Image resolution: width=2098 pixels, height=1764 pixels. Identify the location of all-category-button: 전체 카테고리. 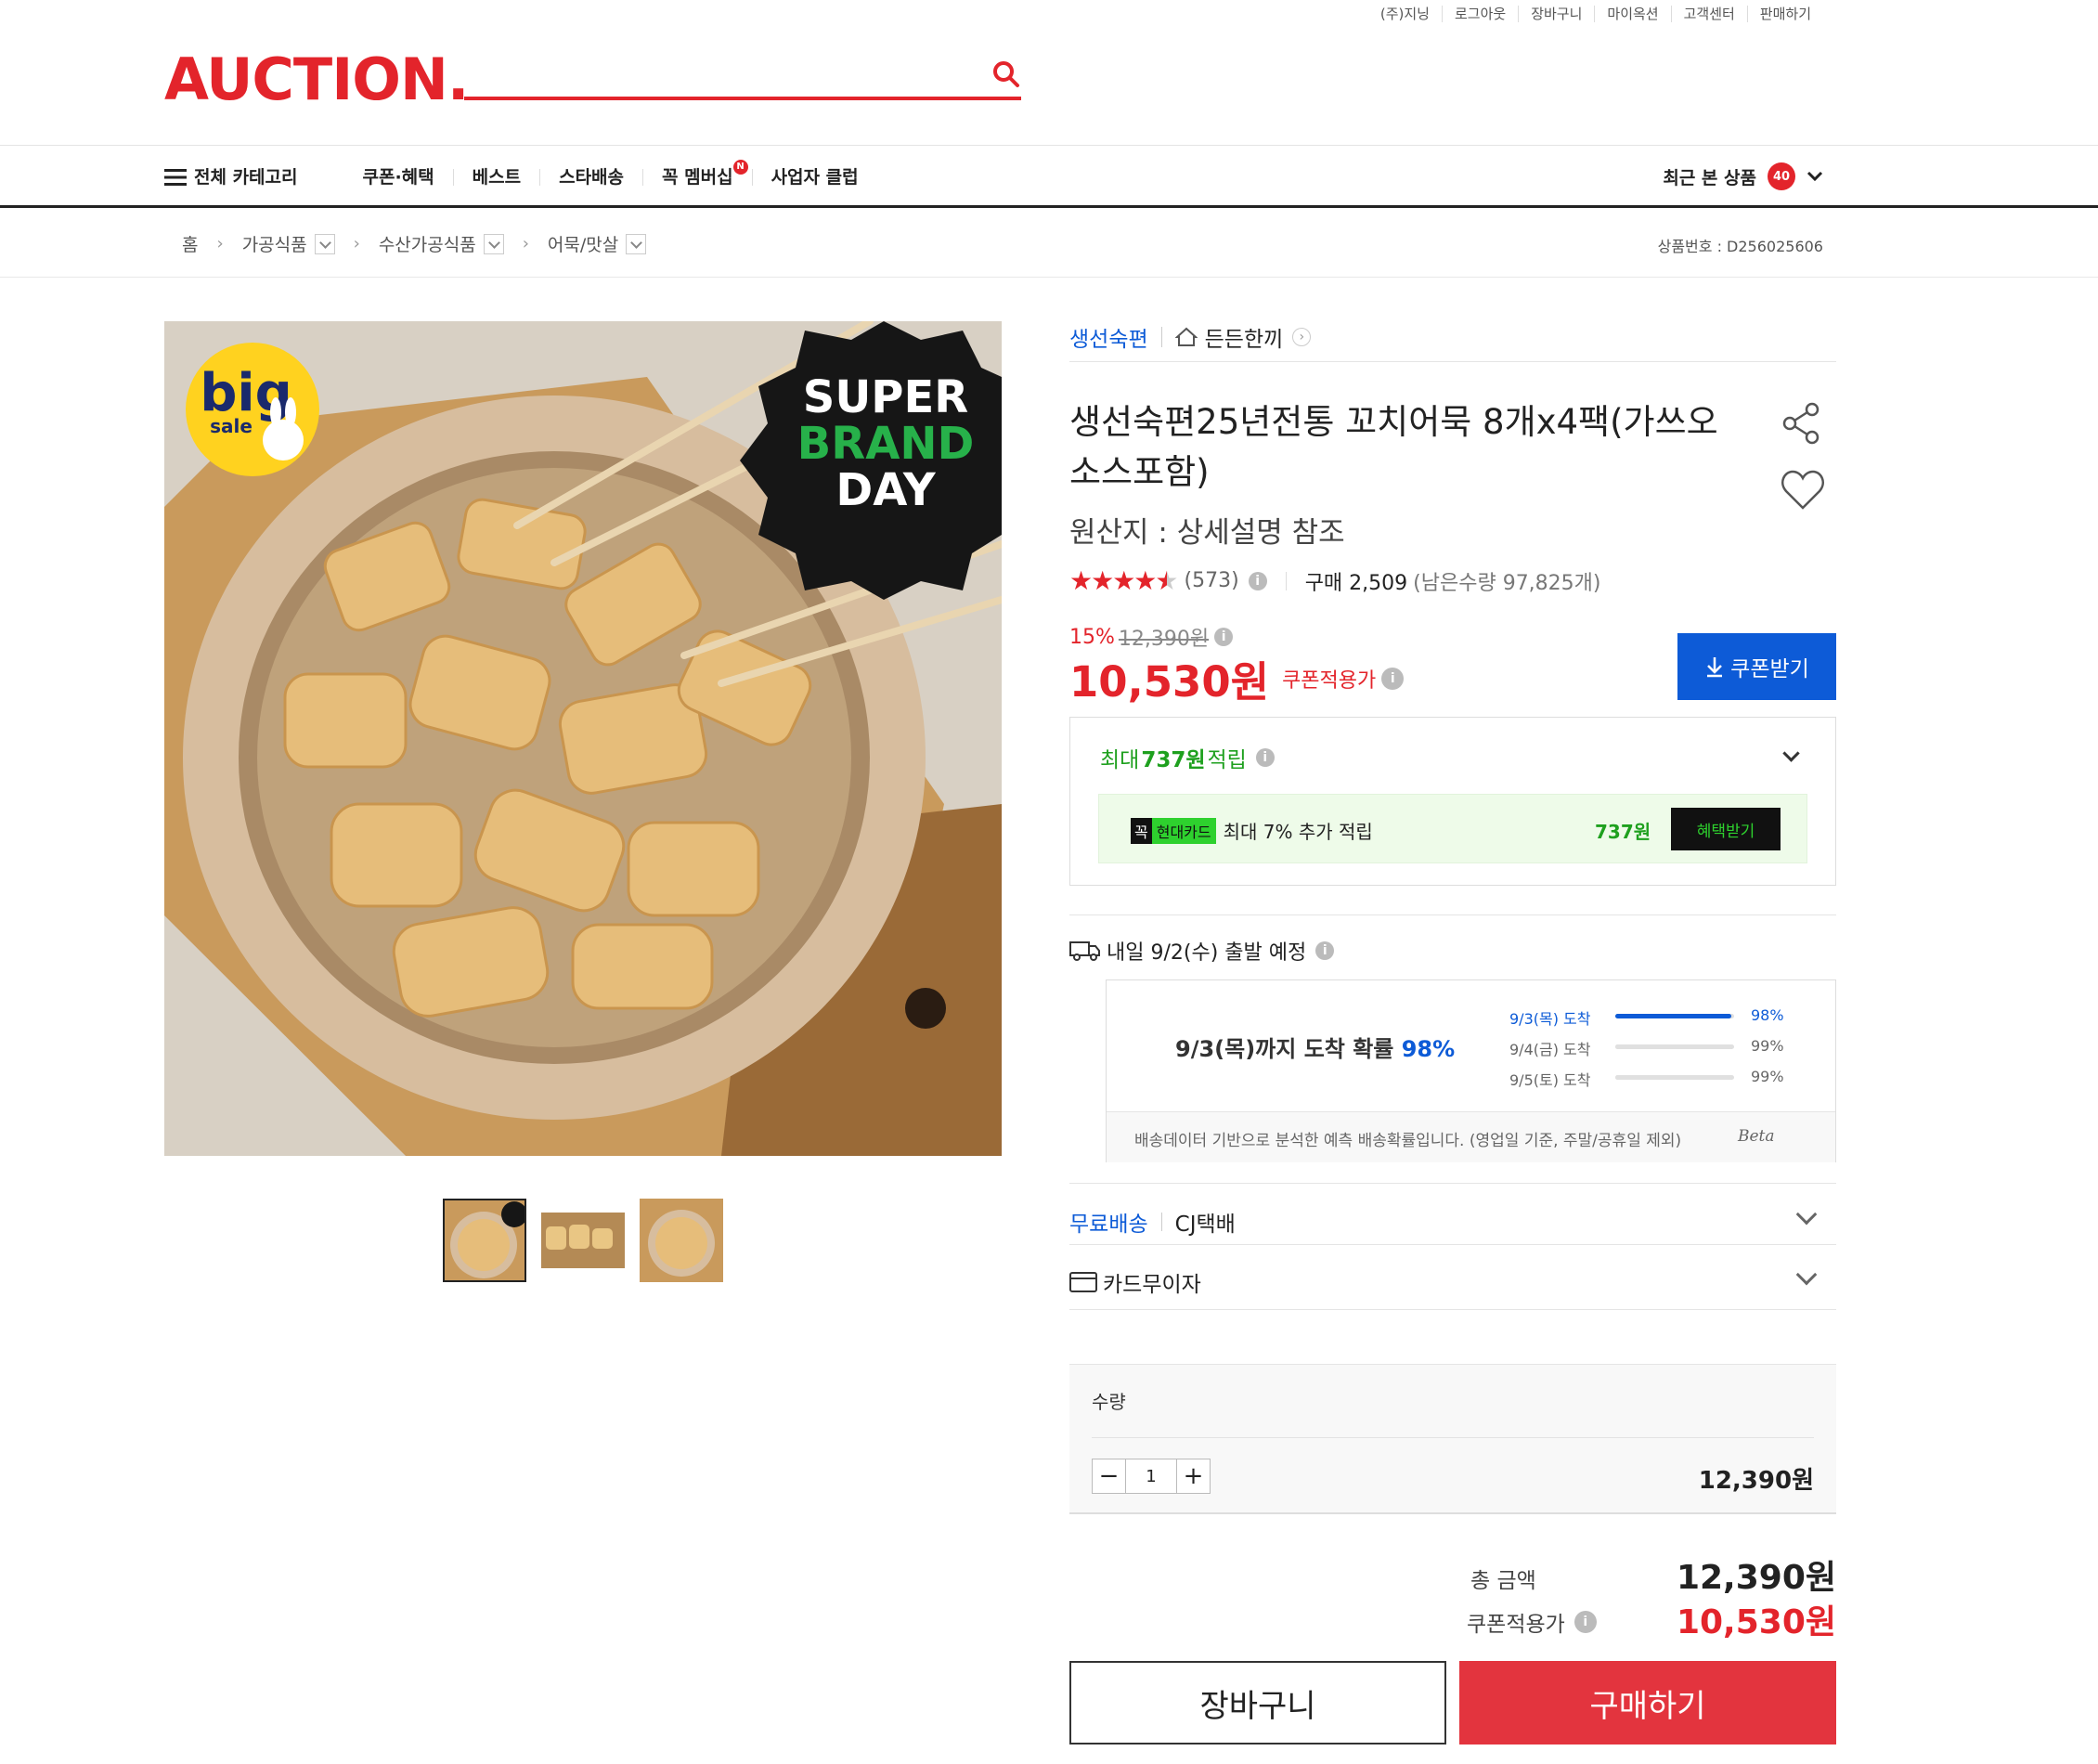
(241, 177).